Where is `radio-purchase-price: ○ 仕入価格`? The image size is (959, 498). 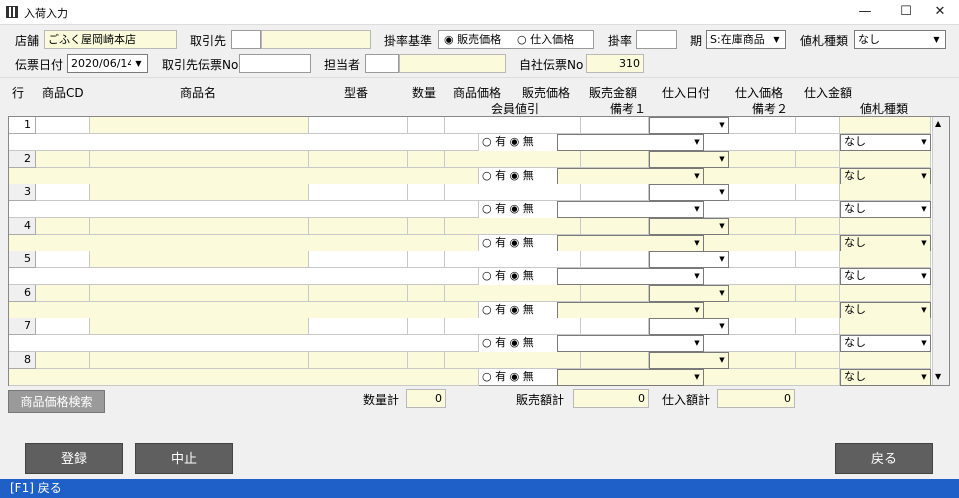
radio-purchase-price: ○ 仕入価格 is located at coordinates (545, 40).